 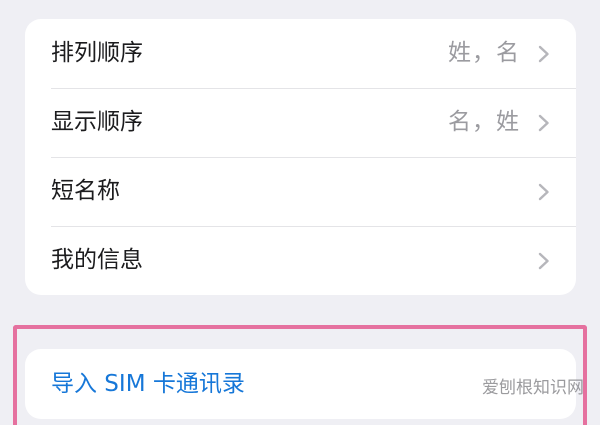 What do you see at coordinates (533, 388) in the screenshot?
I see `watermark: 爱刨根知识网` at bounding box center [533, 388].